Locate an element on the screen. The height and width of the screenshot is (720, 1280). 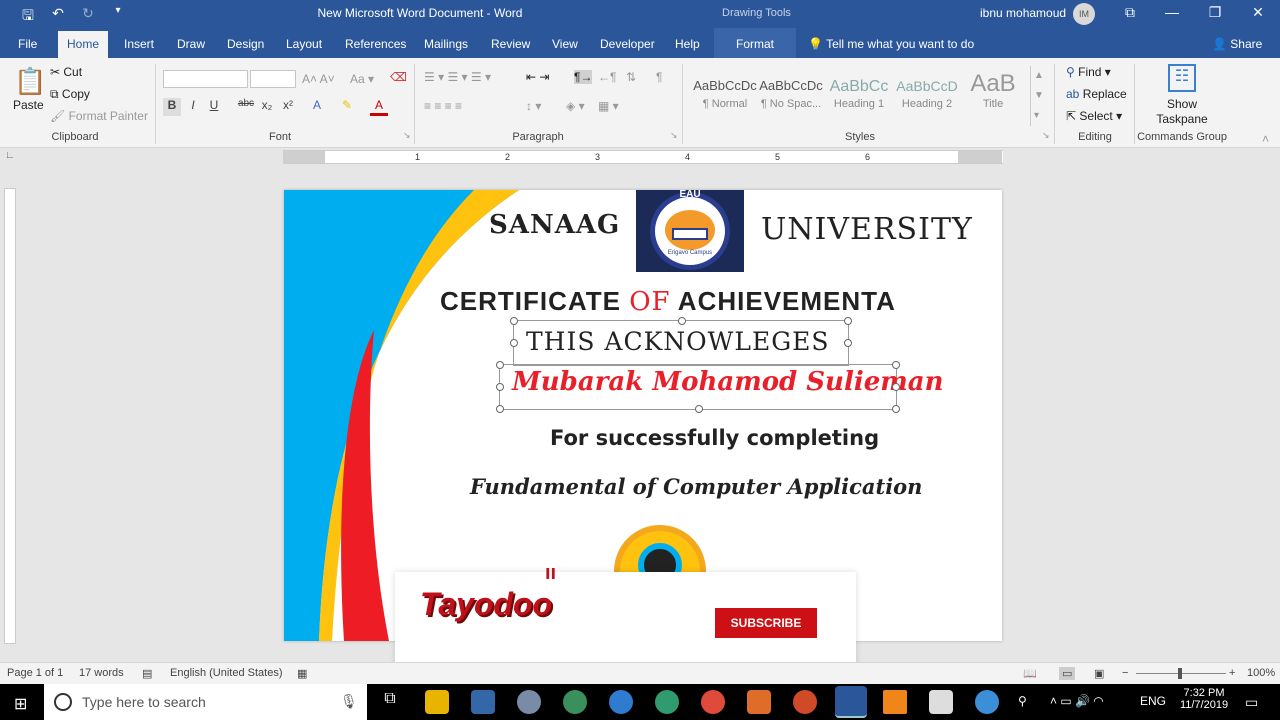
macro-icon: ▦ is located at coordinates (302, 673).